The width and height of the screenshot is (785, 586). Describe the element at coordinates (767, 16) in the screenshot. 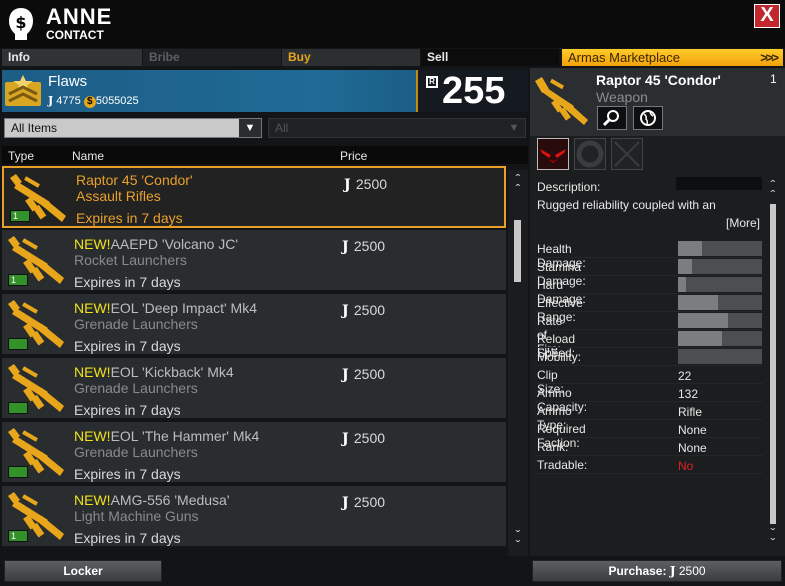

I see `close-button: X` at that location.